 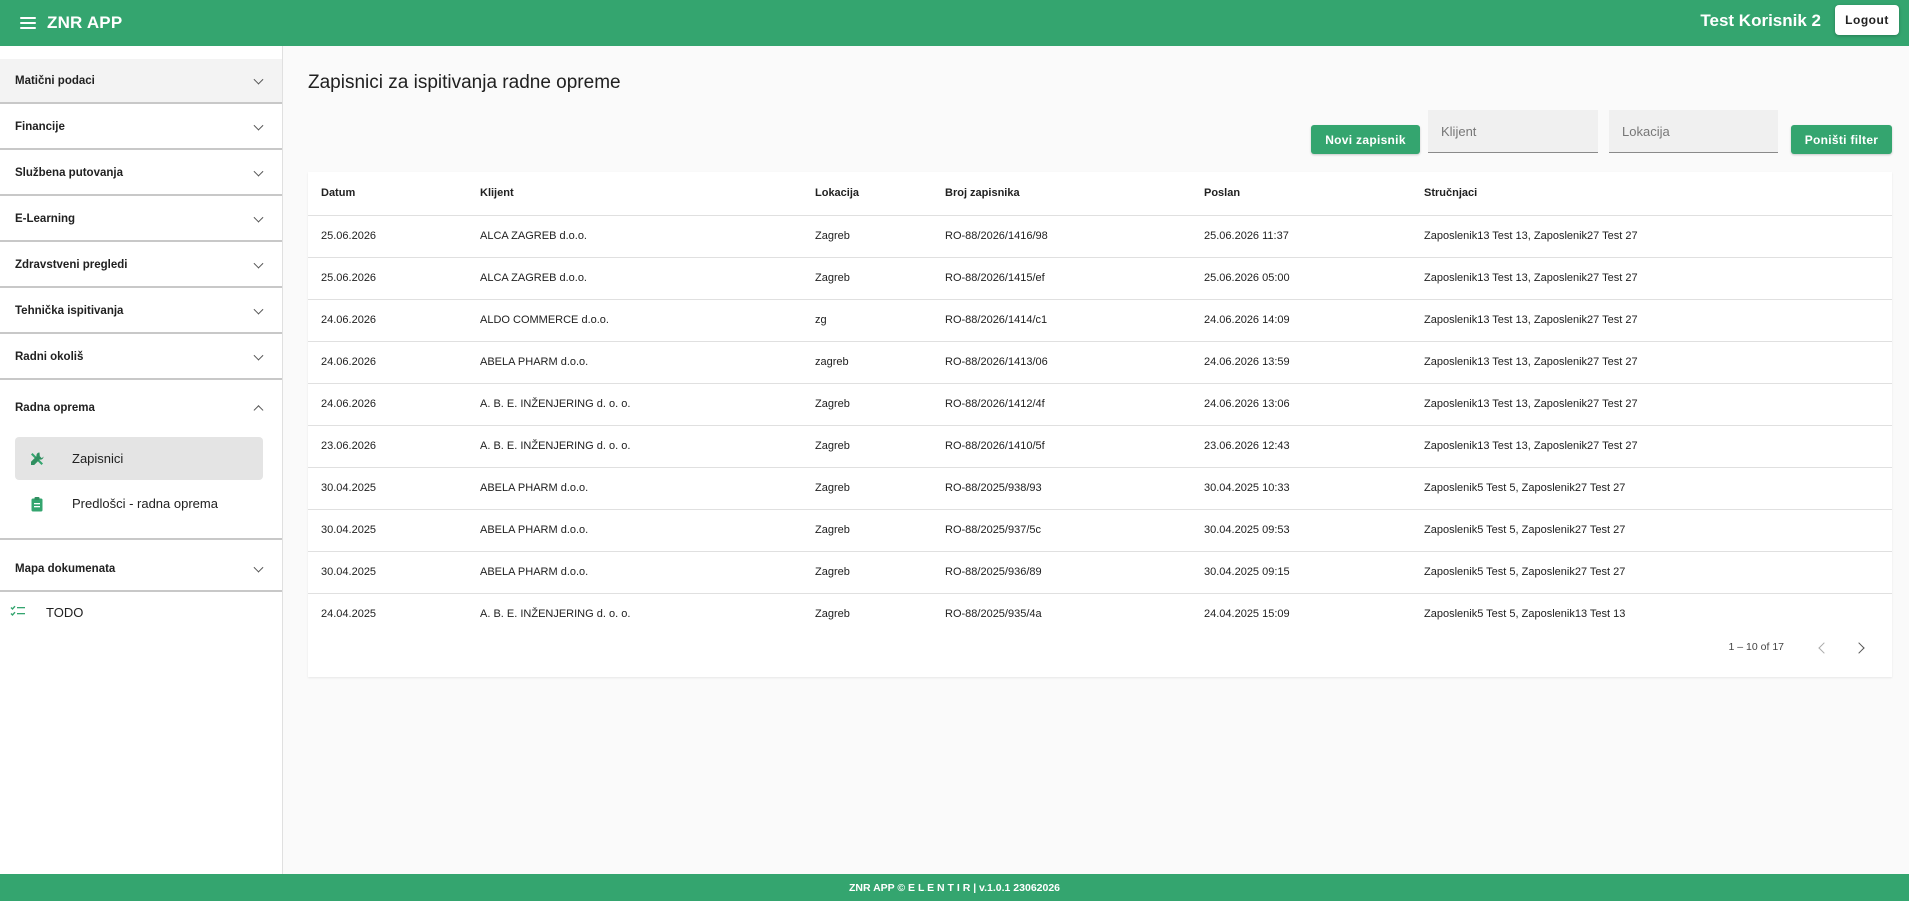 I want to click on column-header-strucnjaci: Stručnjaci, so click(x=1450, y=193).